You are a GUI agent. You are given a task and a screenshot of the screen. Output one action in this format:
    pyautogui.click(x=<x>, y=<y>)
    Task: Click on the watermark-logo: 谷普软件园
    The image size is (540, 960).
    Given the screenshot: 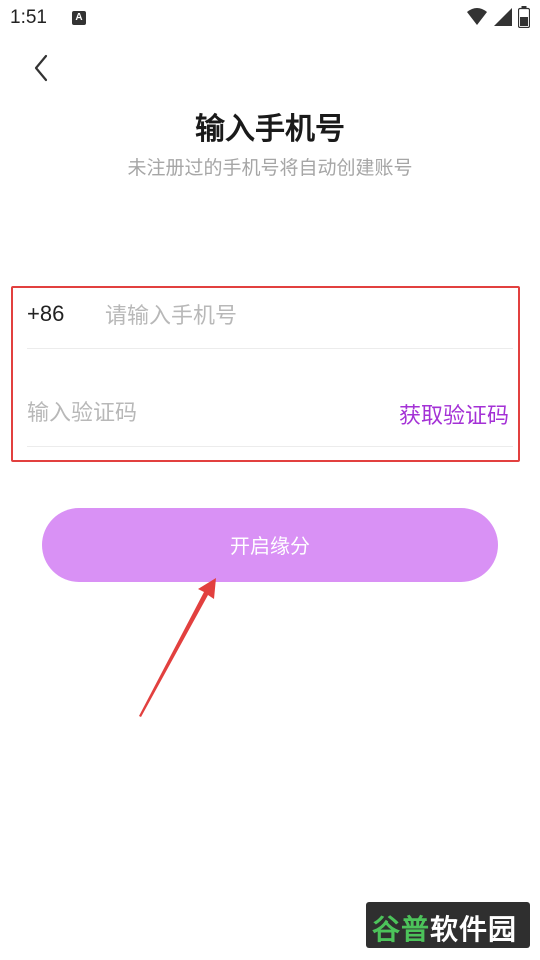 What is the action you would take?
    pyautogui.click(x=448, y=925)
    